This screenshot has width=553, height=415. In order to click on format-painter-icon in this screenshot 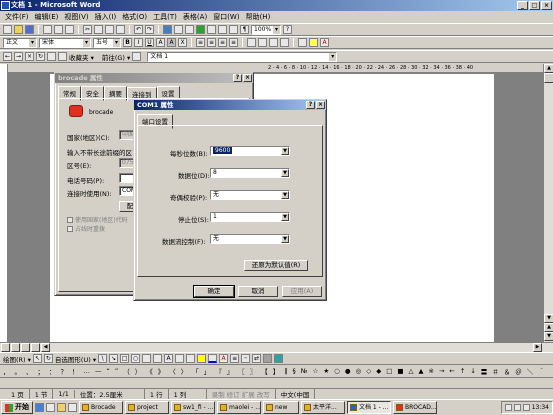, I will do `click(120, 29)`.